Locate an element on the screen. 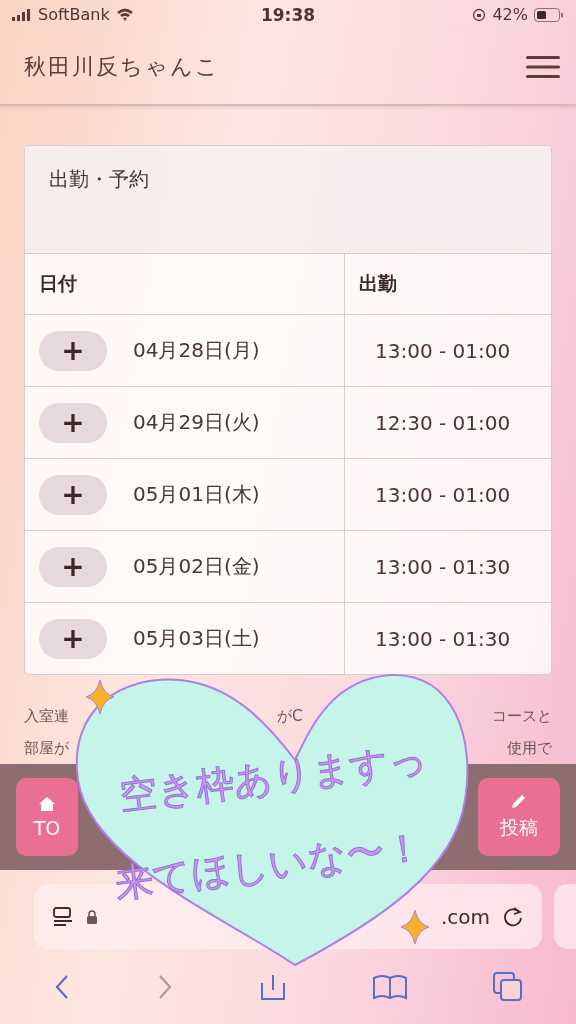 The width and height of the screenshot is (576, 1024). notice-text: がC is located at coordinates (290, 717).